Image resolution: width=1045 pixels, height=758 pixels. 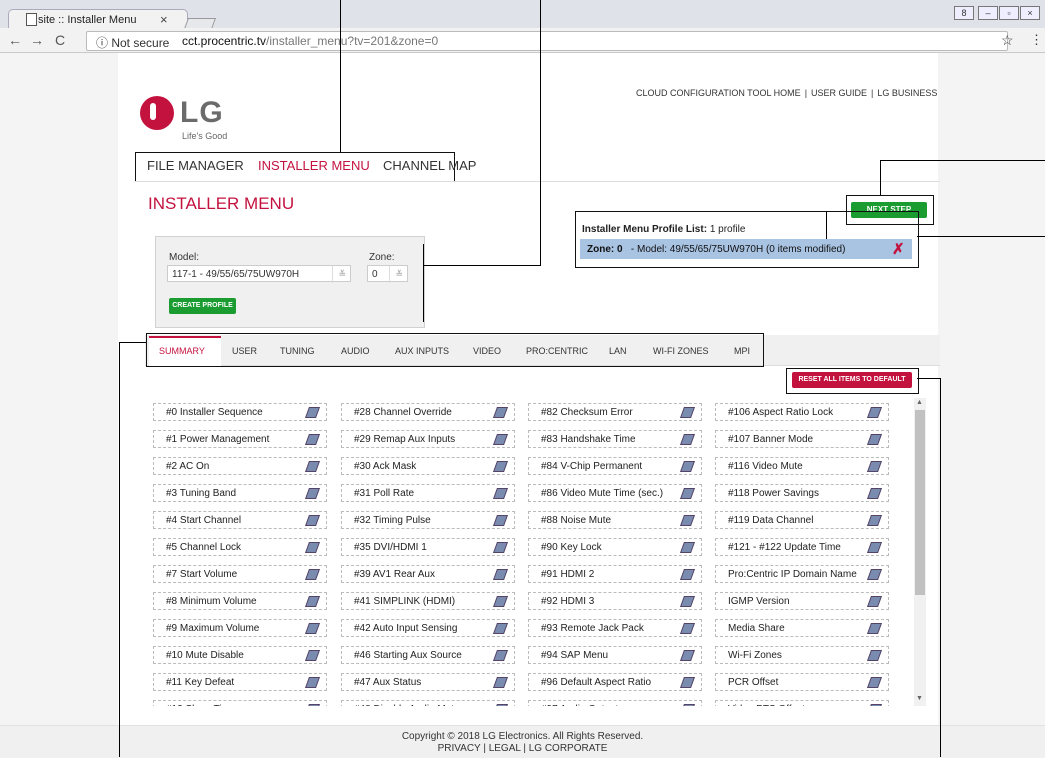 What do you see at coordinates (802, 682) in the screenshot?
I see `installer-item: PCR Offset` at bounding box center [802, 682].